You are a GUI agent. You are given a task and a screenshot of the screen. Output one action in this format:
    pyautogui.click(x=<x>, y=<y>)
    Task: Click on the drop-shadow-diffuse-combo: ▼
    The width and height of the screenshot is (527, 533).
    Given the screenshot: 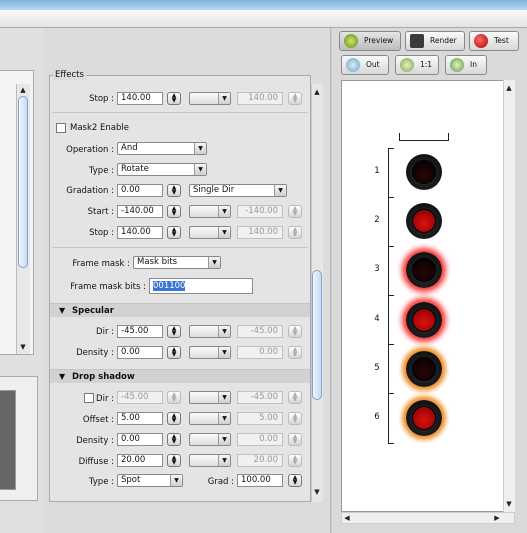 What is the action you would take?
    pyautogui.click(x=210, y=460)
    